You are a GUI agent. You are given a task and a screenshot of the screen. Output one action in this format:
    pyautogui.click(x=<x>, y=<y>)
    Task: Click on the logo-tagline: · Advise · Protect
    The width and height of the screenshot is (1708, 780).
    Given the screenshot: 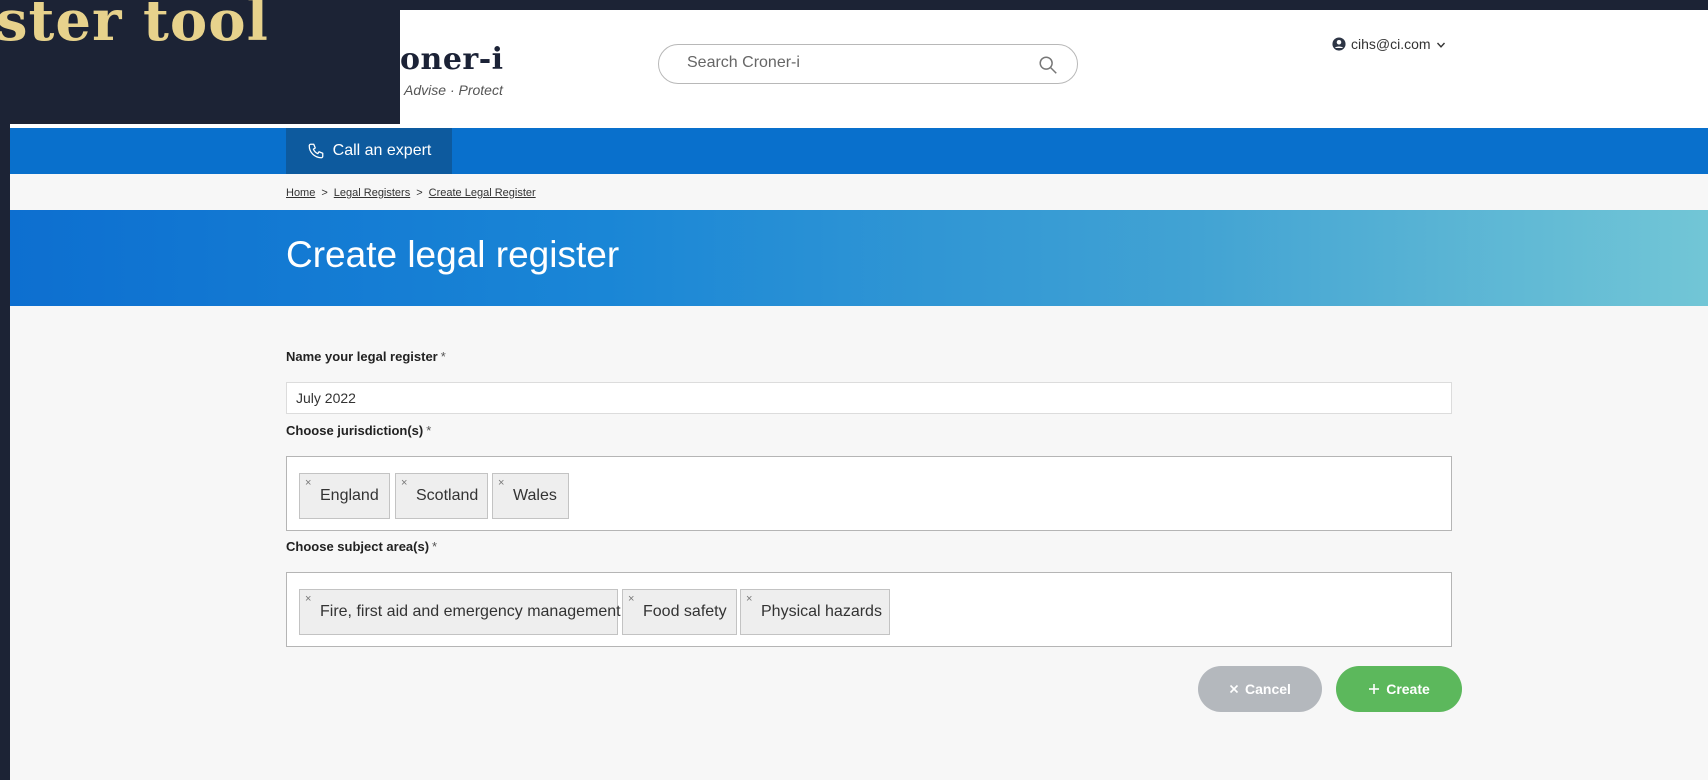 What is the action you would take?
    pyautogui.click(x=449, y=90)
    